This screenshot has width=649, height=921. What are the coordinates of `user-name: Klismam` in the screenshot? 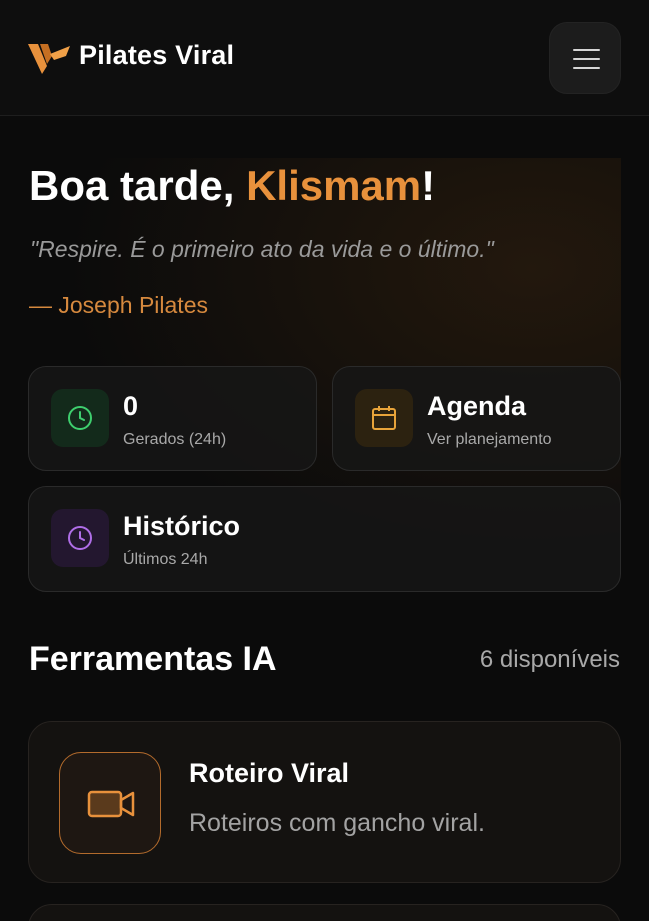 It's located at (334, 185).